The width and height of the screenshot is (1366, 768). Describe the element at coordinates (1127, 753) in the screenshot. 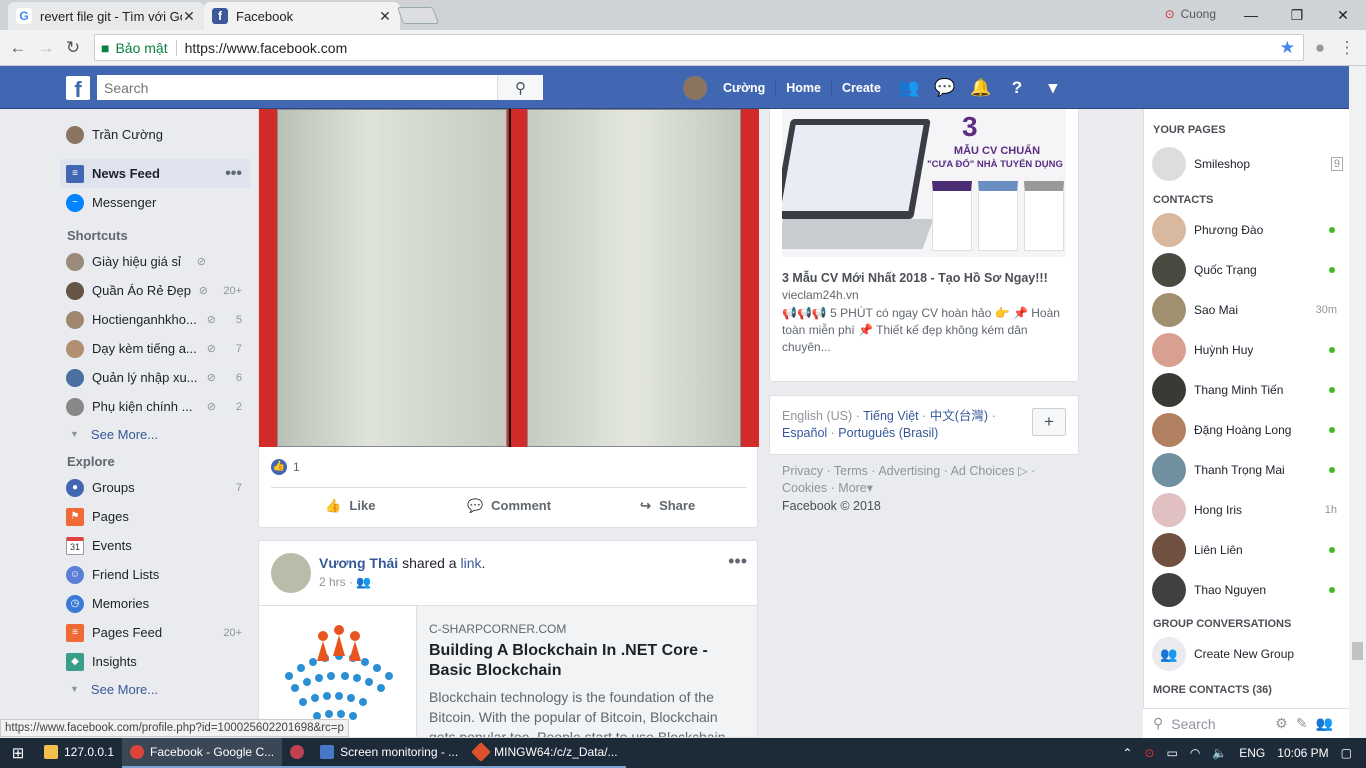

I see `chevron-up-icon: ⌃` at that location.